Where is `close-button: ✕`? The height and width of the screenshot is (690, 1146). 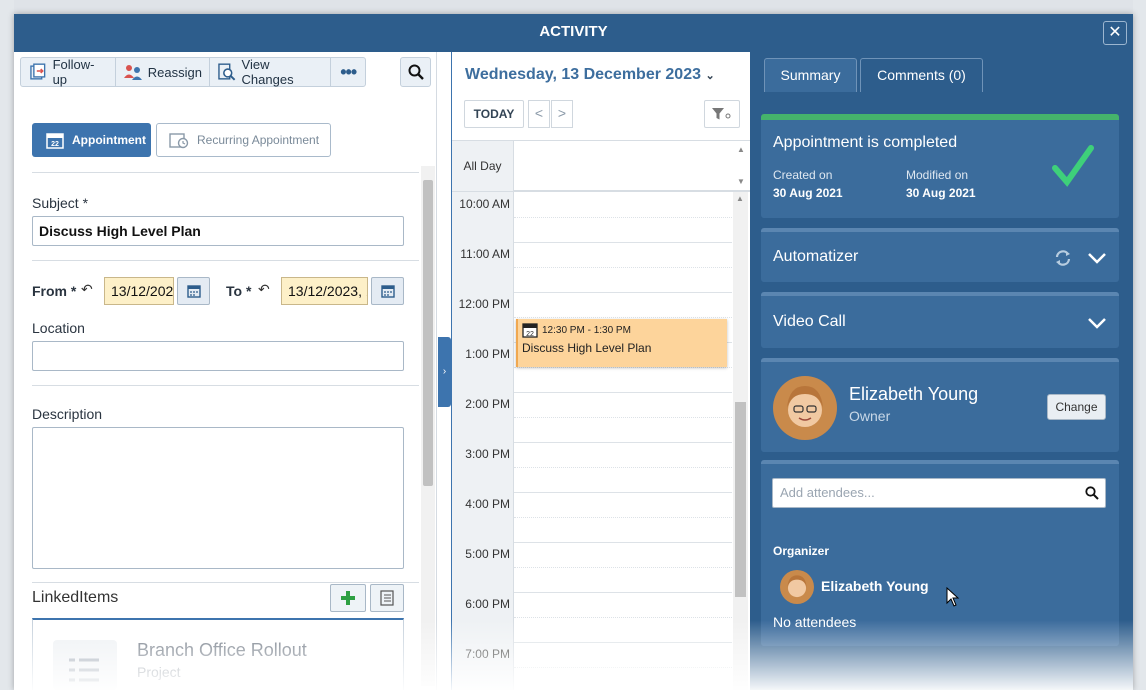 close-button: ✕ is located at coordinates (1115, 33).